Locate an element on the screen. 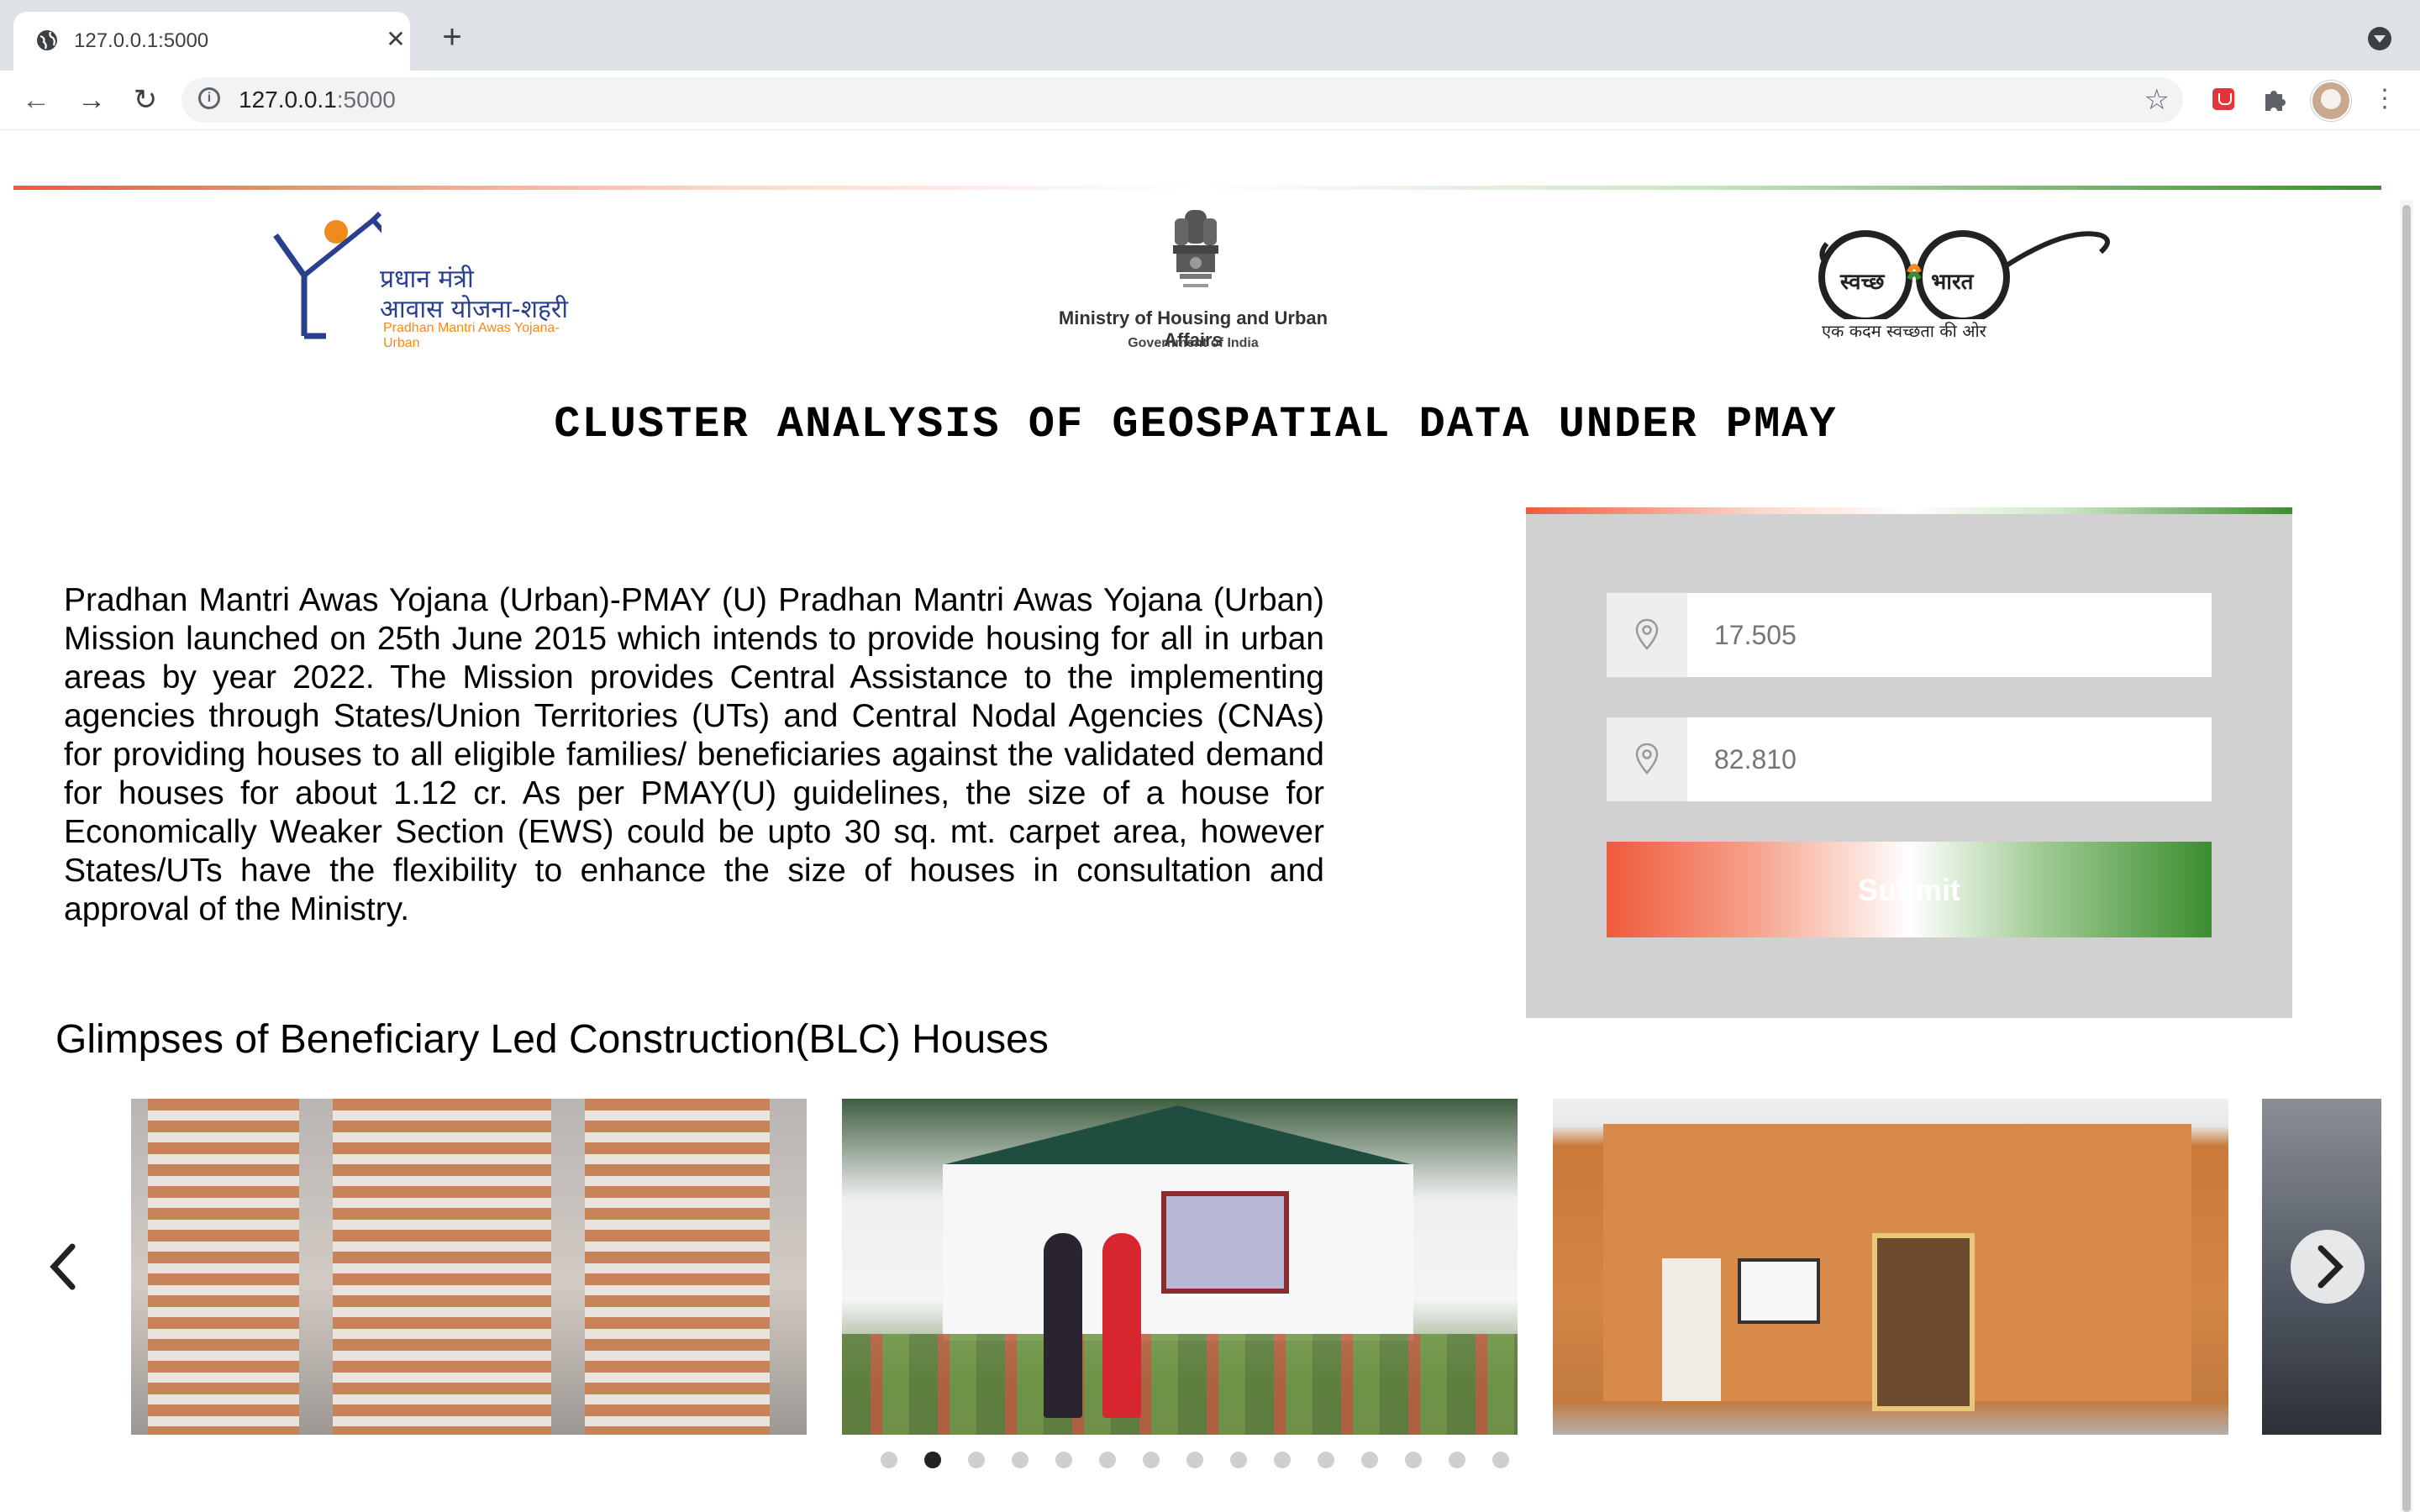 This screenshot has width=2420, height=1512. national-emblem-icon is located at coordinates (1195, 248).